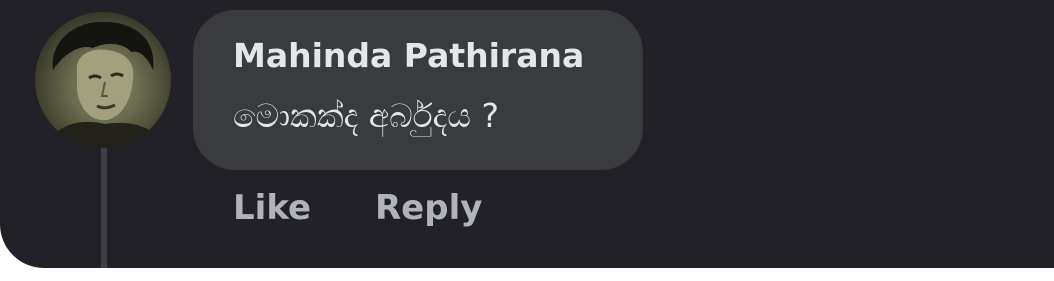 The height and width of the screenshot is (281, 1054). Describe the element at coordinates (428, 208) in the screenshot. I see `reply-button: Reply` at that location.